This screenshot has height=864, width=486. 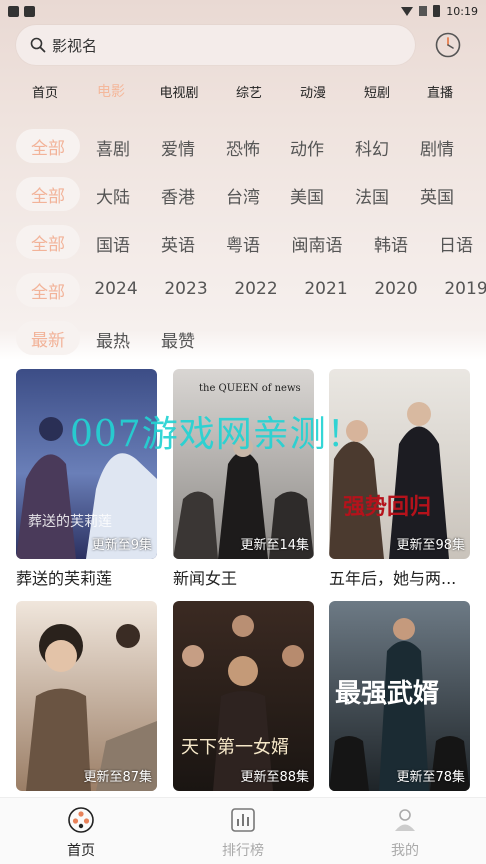 What do you see at coordinates (243, 338) in the screenshot?
I see `filter-row-sort: 最新 最热 最赞` at bounding box center [243, 338].